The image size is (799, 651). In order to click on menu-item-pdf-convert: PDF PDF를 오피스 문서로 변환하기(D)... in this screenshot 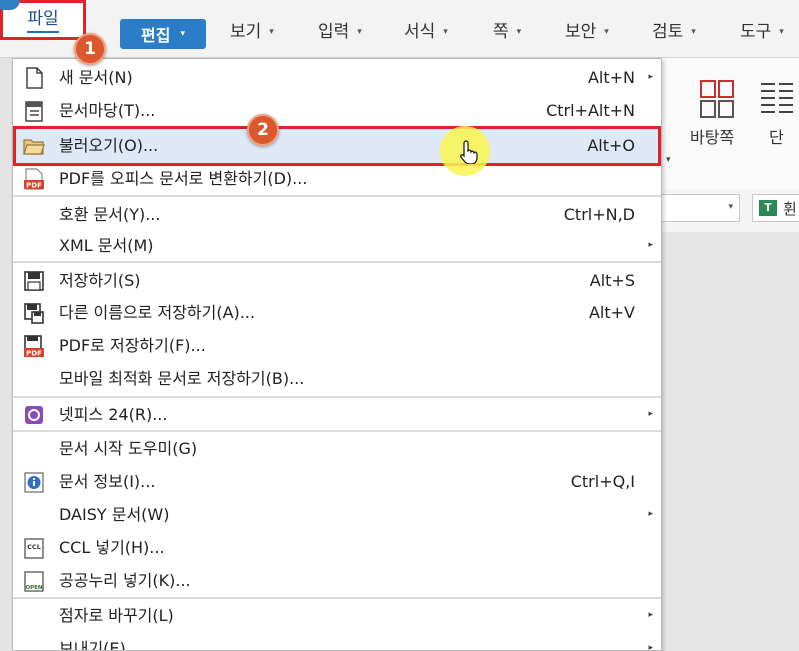, I will do `click(337, 178)`.